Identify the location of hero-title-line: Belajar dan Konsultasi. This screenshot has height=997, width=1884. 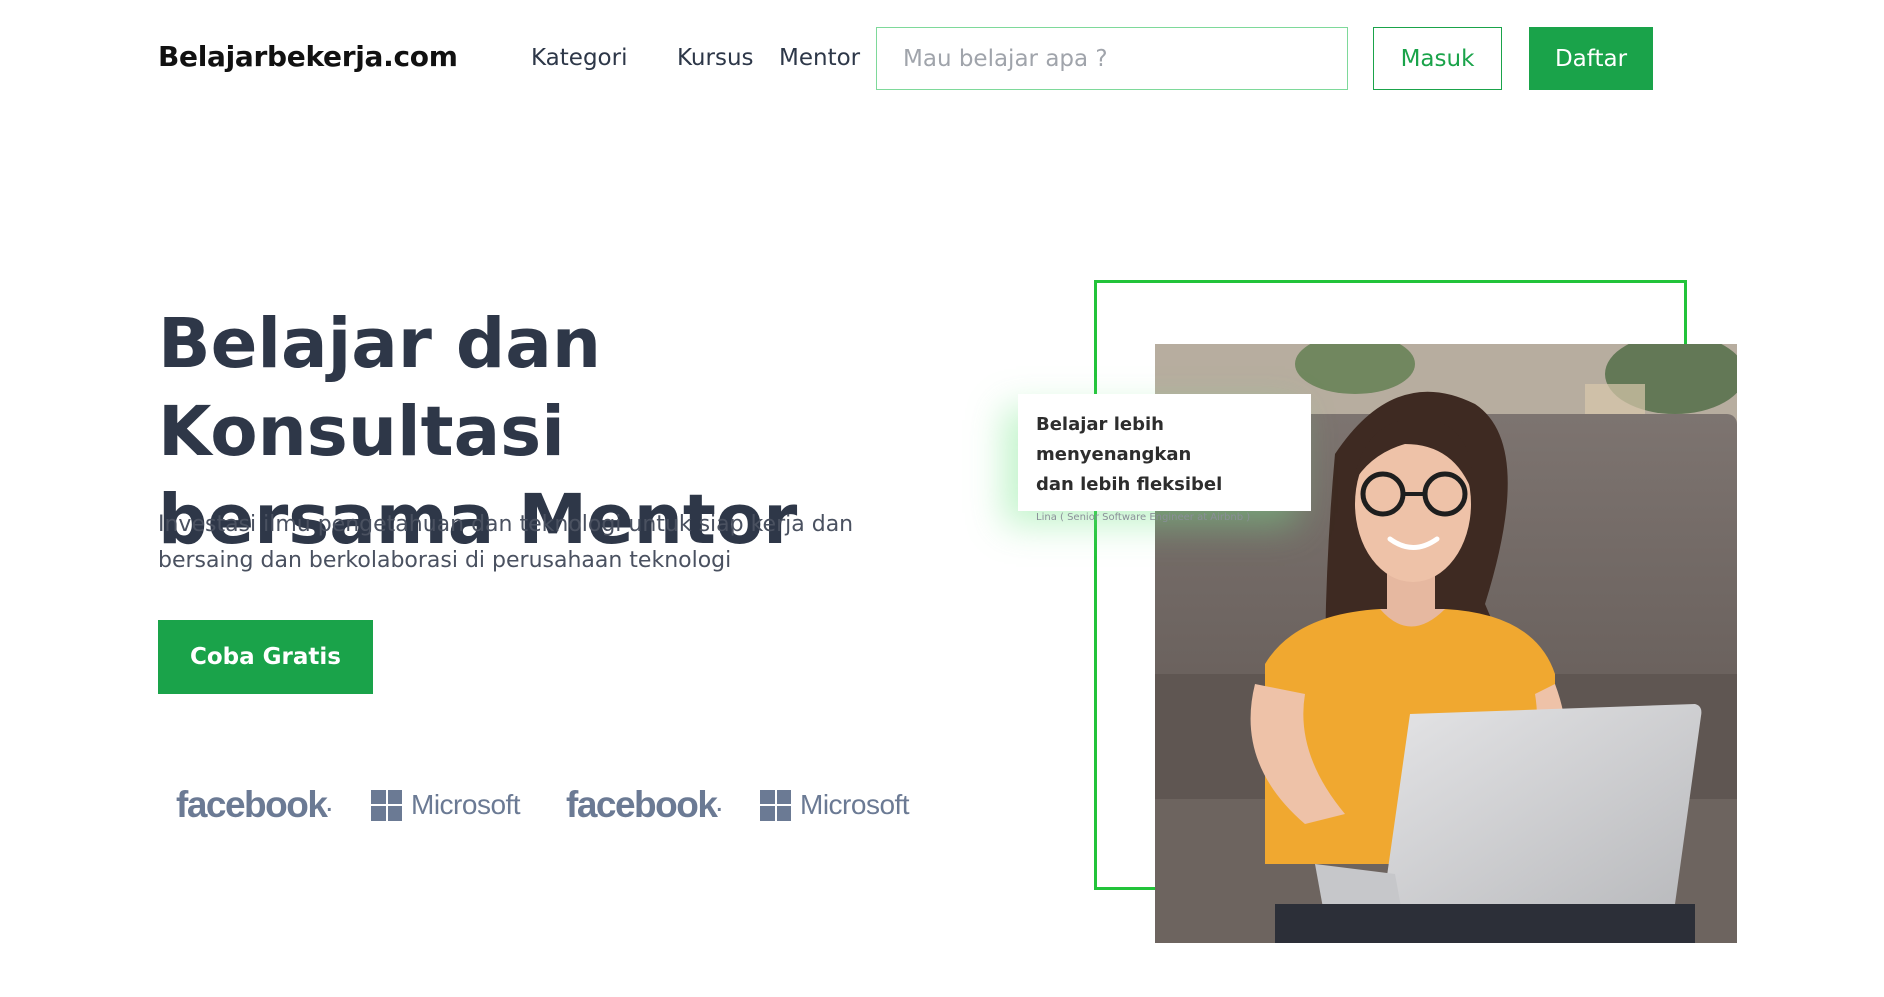
(379, 388).